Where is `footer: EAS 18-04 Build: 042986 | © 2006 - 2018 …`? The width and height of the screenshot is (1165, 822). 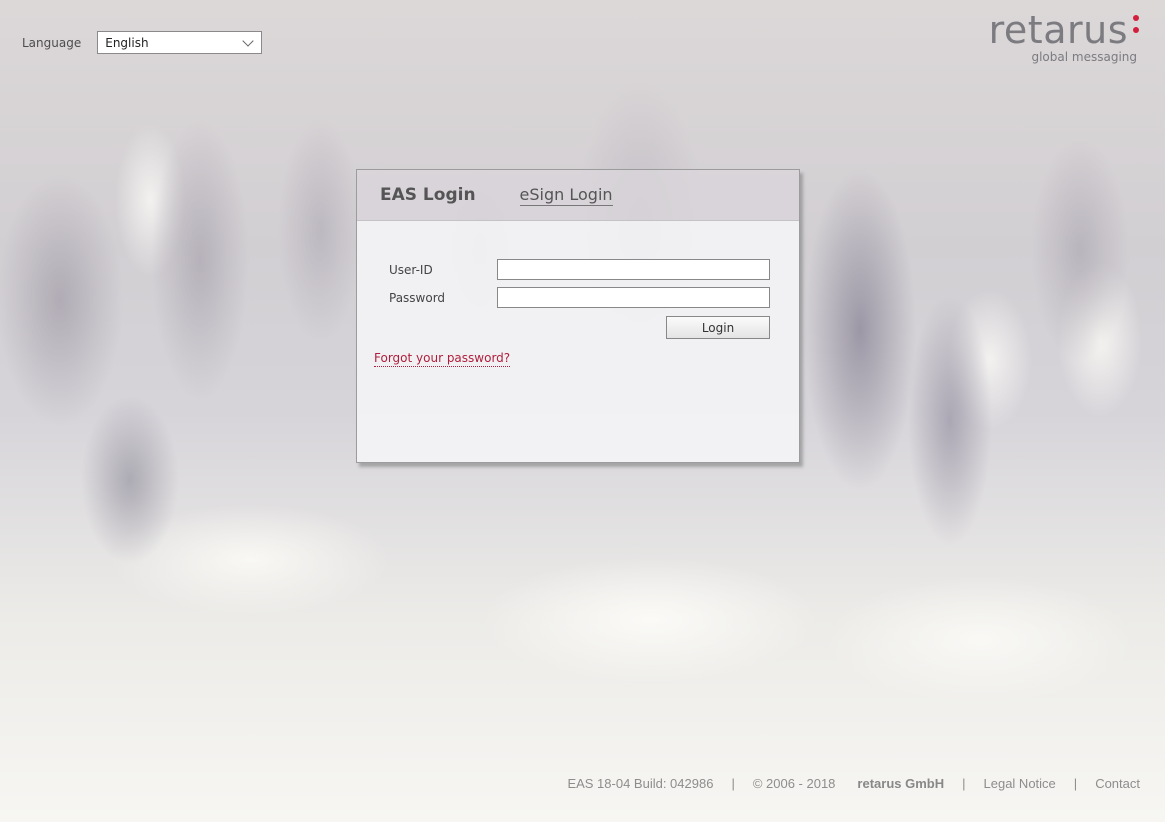
footer: EAS 18-04 Build: 042986 | © 2006 - 2018 … is located at coordinates (853, 783).